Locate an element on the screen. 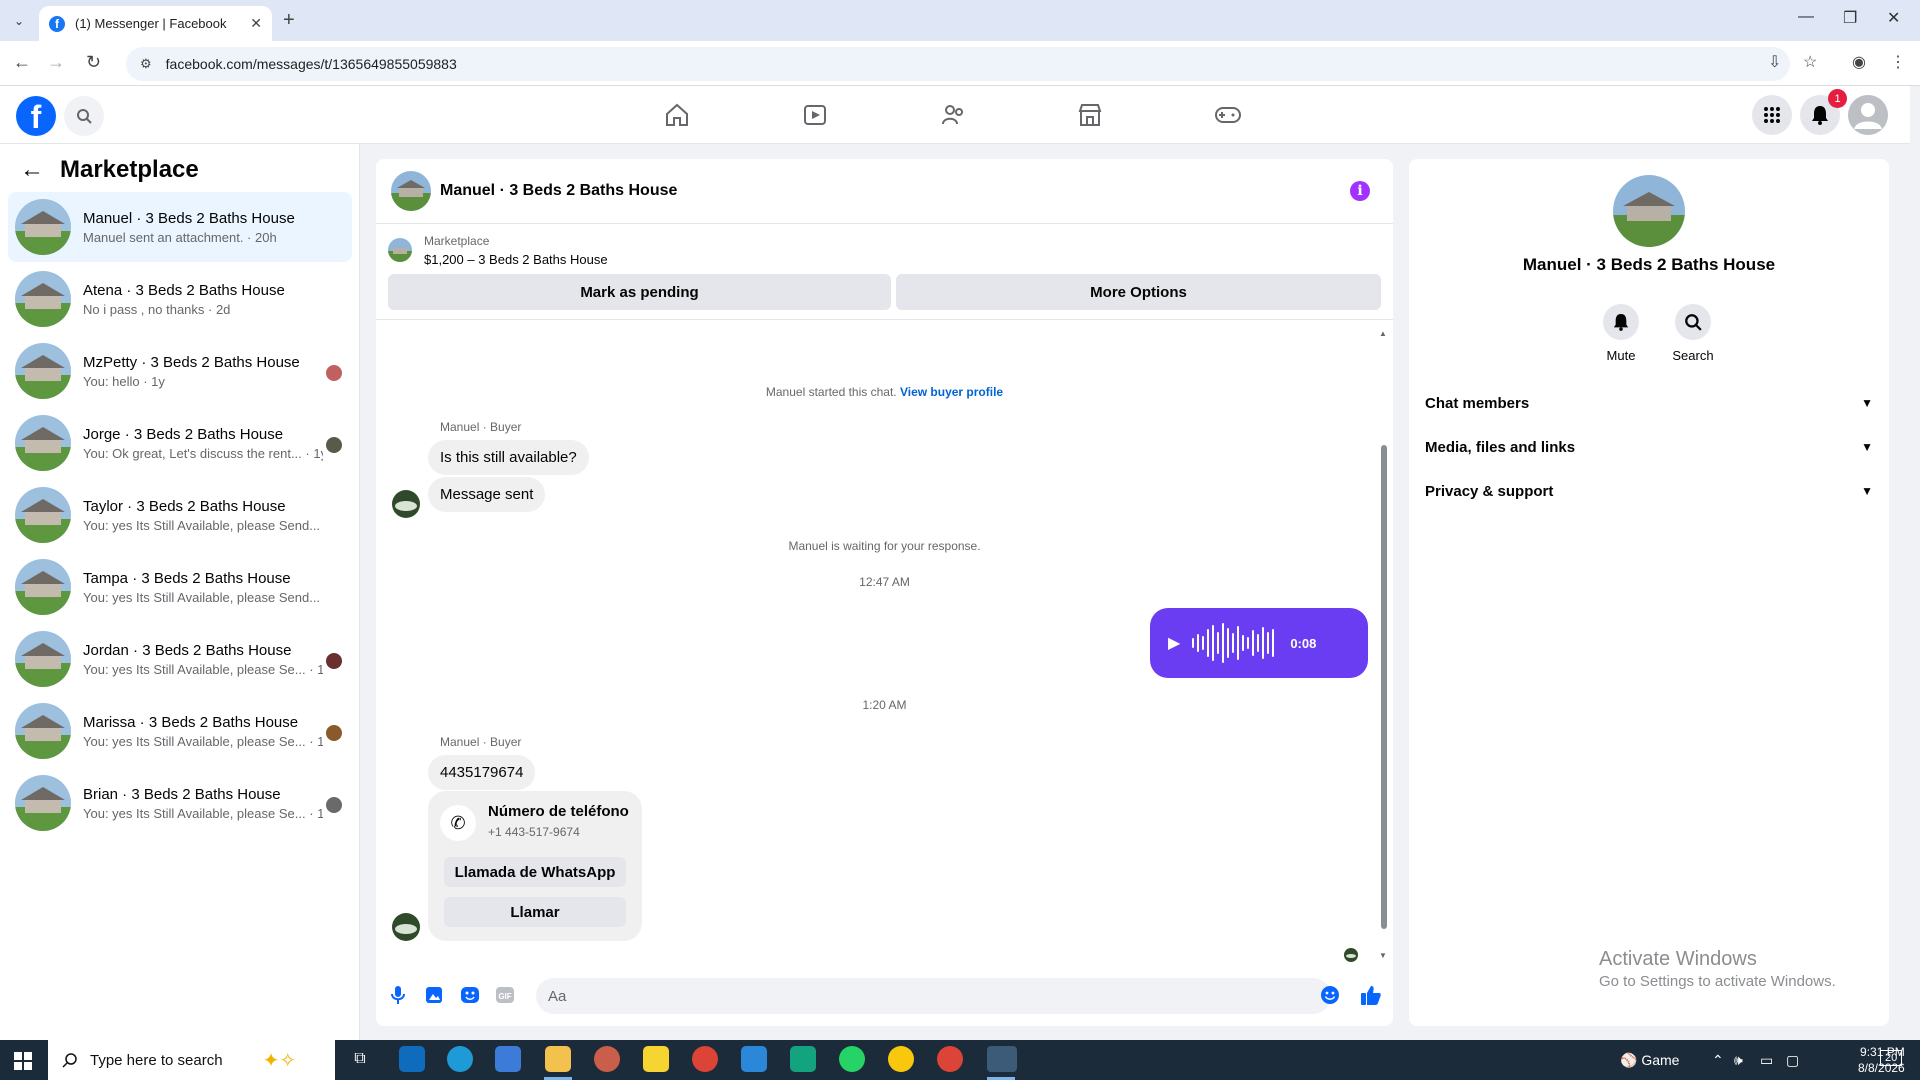  network-icon: ▭ is located at coordinates (1766, 1060).